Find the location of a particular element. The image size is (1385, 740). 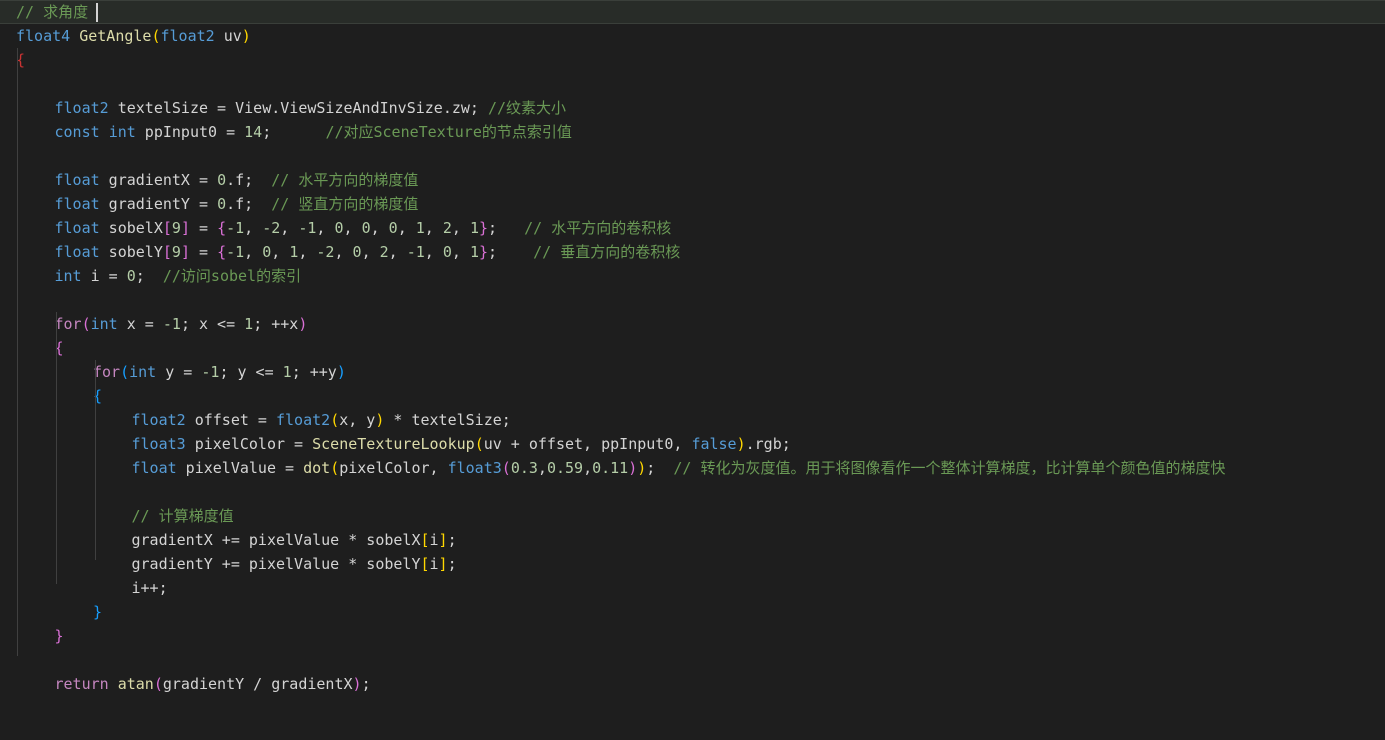

code-token: for is located at coordinates (107, 372).